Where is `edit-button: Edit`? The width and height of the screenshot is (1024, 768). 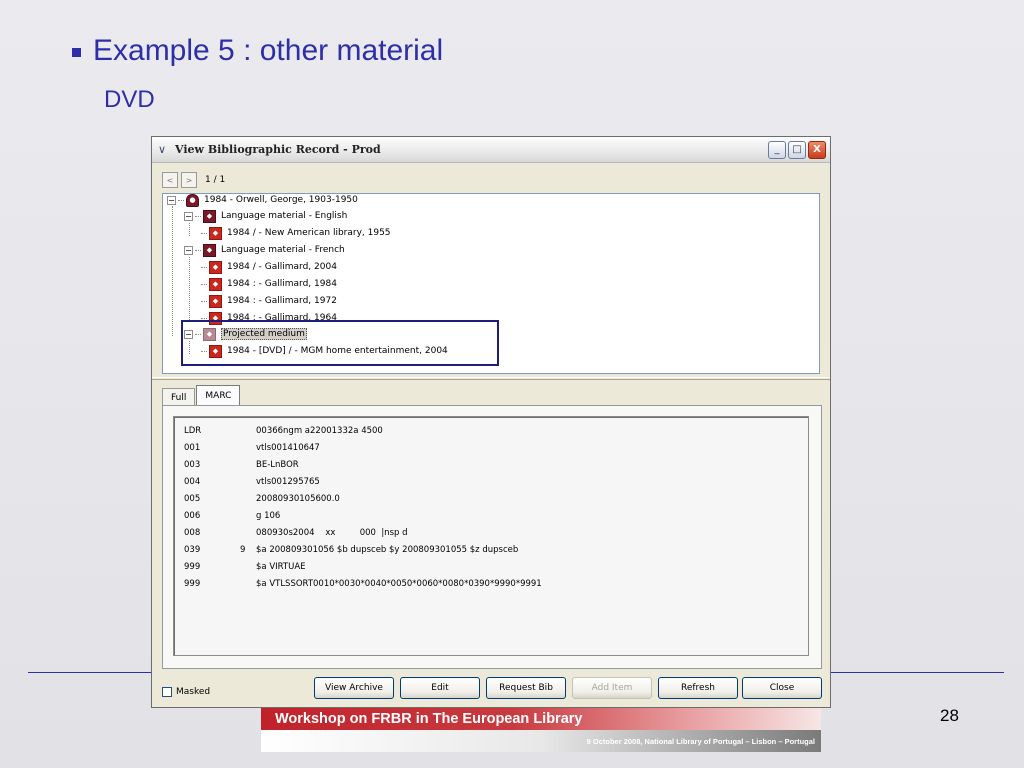 edit-button: Edit is located at coordinates (440, 688).